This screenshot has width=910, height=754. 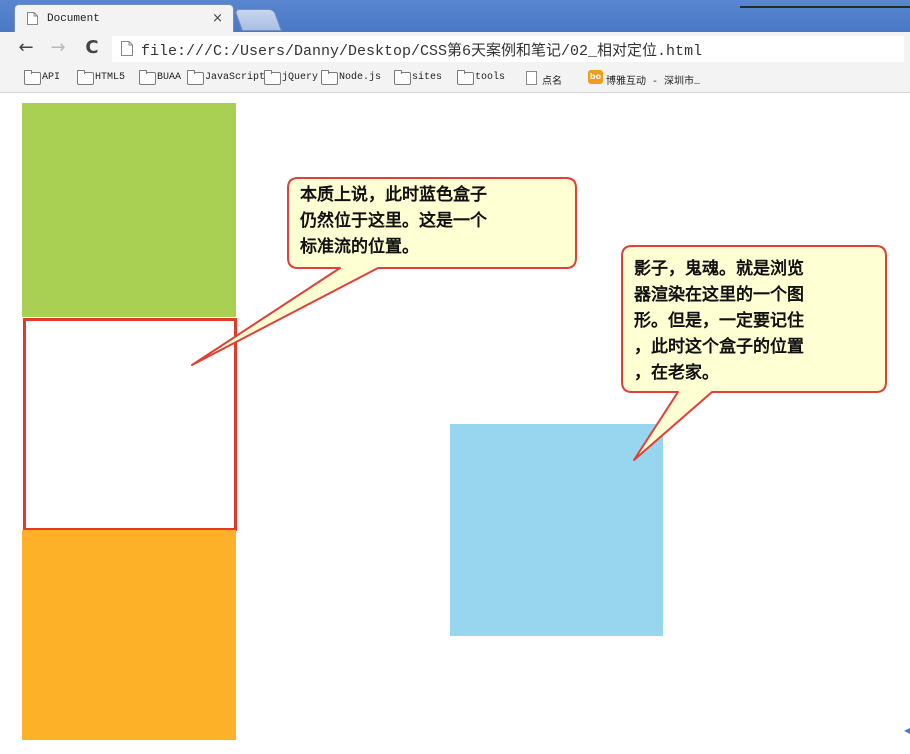 What do you see at coordinates (393, 221) in the screenshot?
I see `callout-1-line: 仍然位于这里。这是一个` at bounding box center [393, 221].